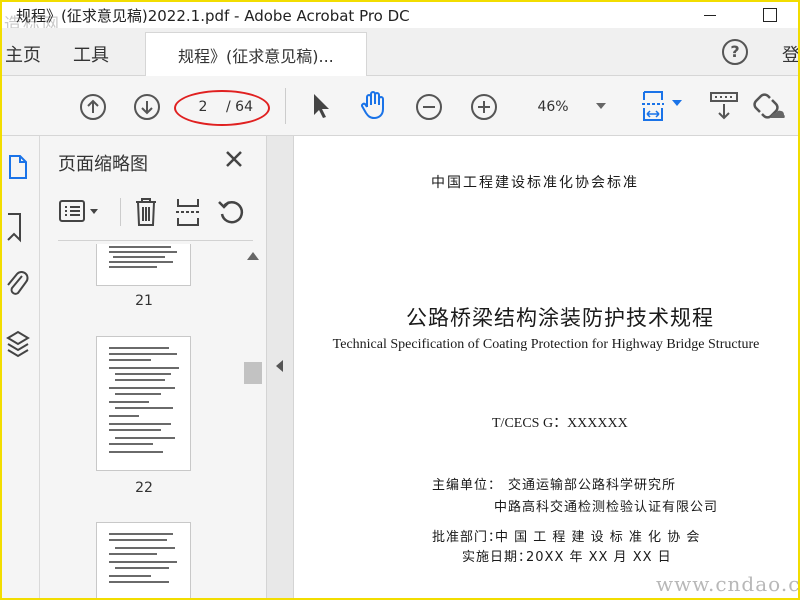 This screenshot has width=800, height=600. Describe the element at coordinates (467, 485) in the screenshot. I see `chief-editor-label: 主编单位：` at that location.